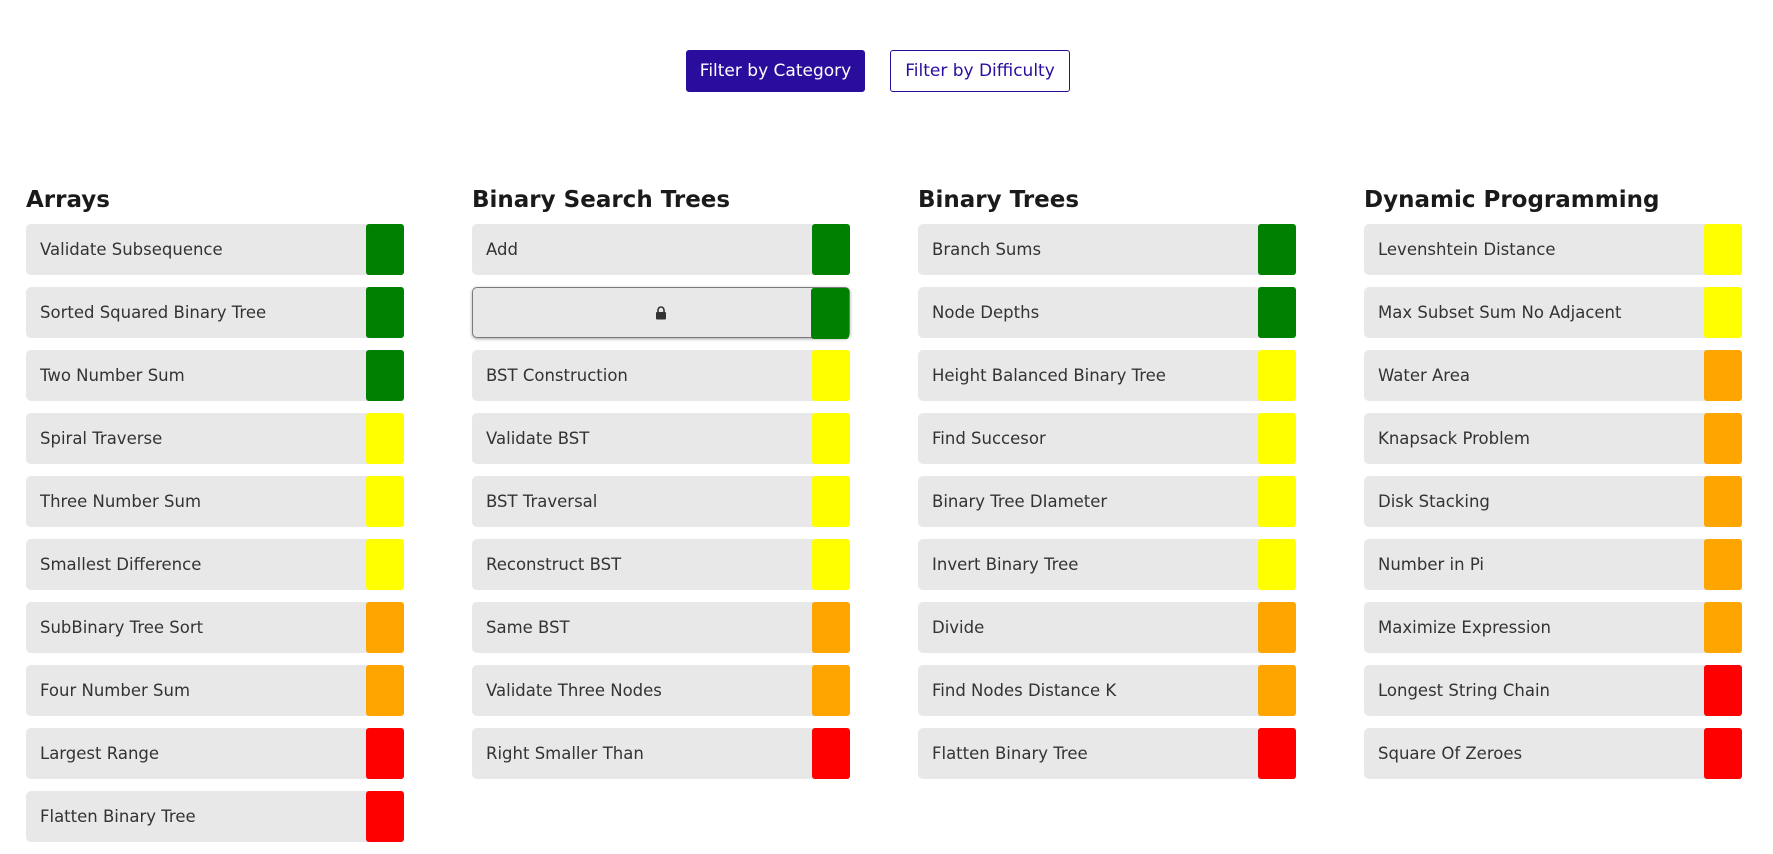  What do you see at coordinates (1553, 501) in the screenshot?
I see `problem-item: Disk Stacking` at bounding box center [1553, 501].